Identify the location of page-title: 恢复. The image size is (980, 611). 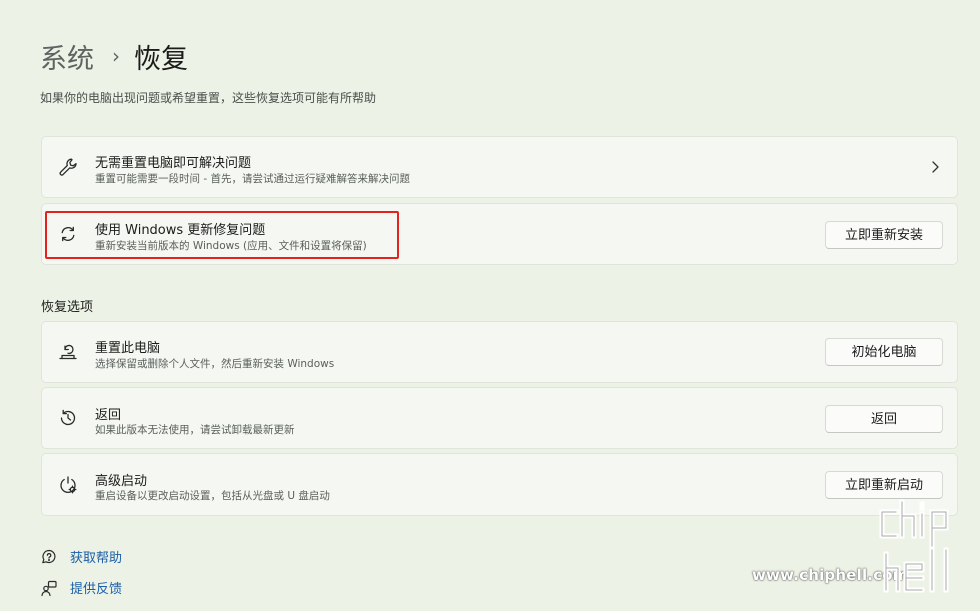
(161, 59).